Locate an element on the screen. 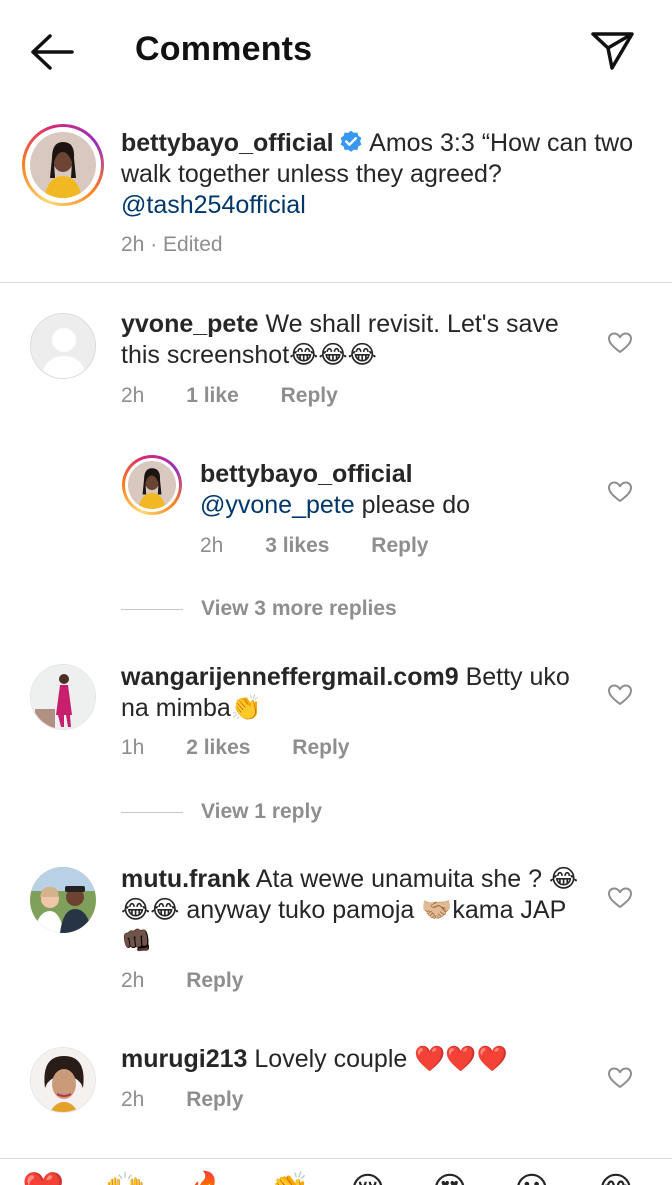 This screenshot has height=1185, width=672. emoji-heart-eyes-button: 😍 is located at coordinates (449, 1179).